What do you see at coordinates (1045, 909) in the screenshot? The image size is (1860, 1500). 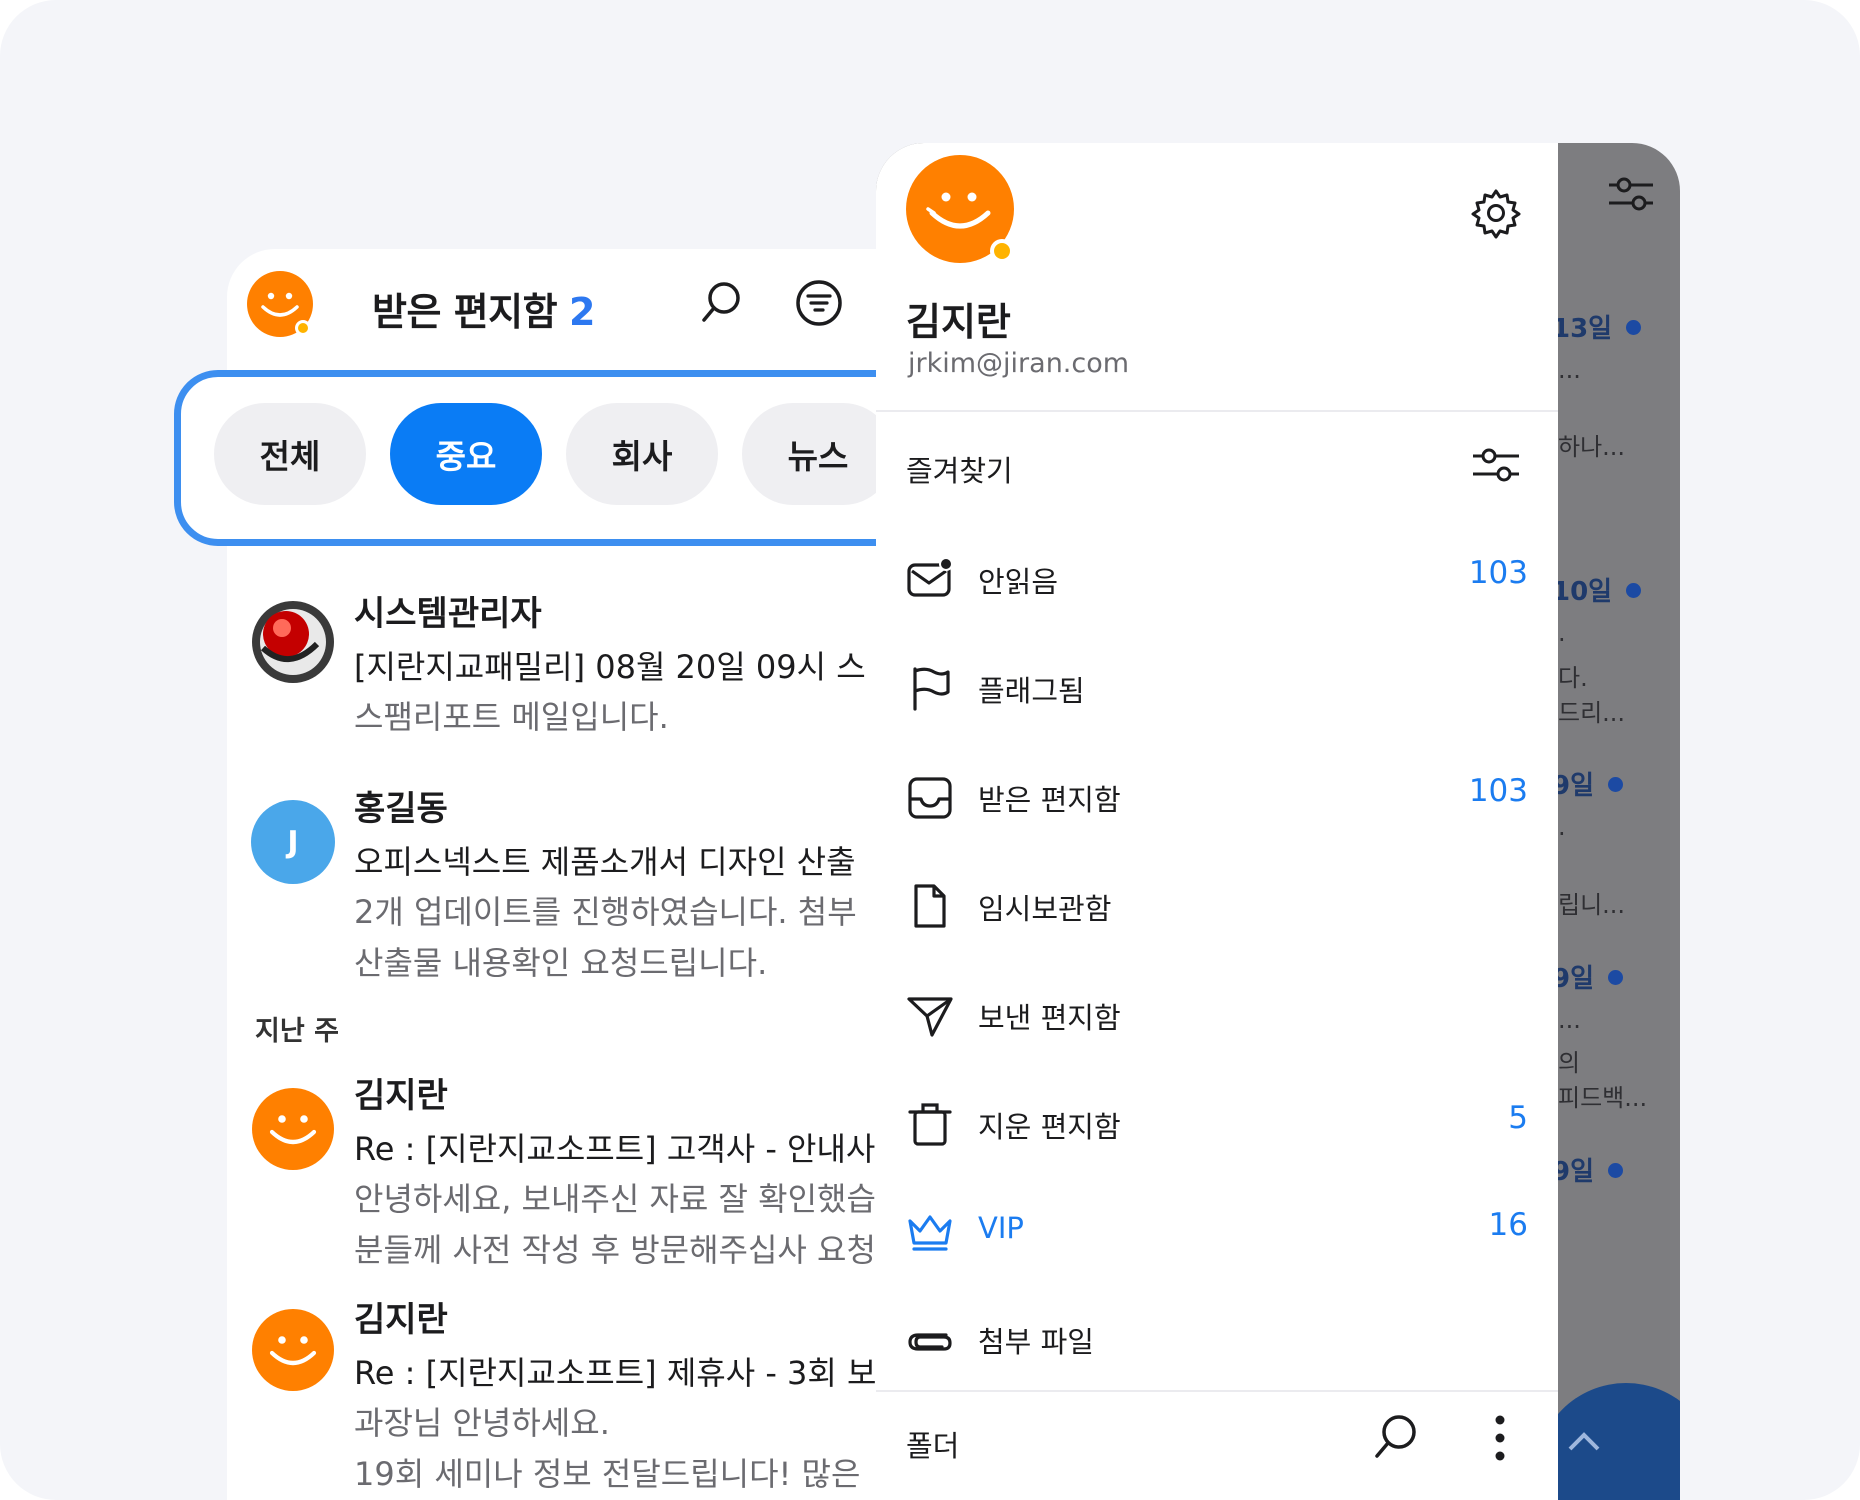 I see `drawer-item-label: 임시보관함` at bounding box center [1045, 909].